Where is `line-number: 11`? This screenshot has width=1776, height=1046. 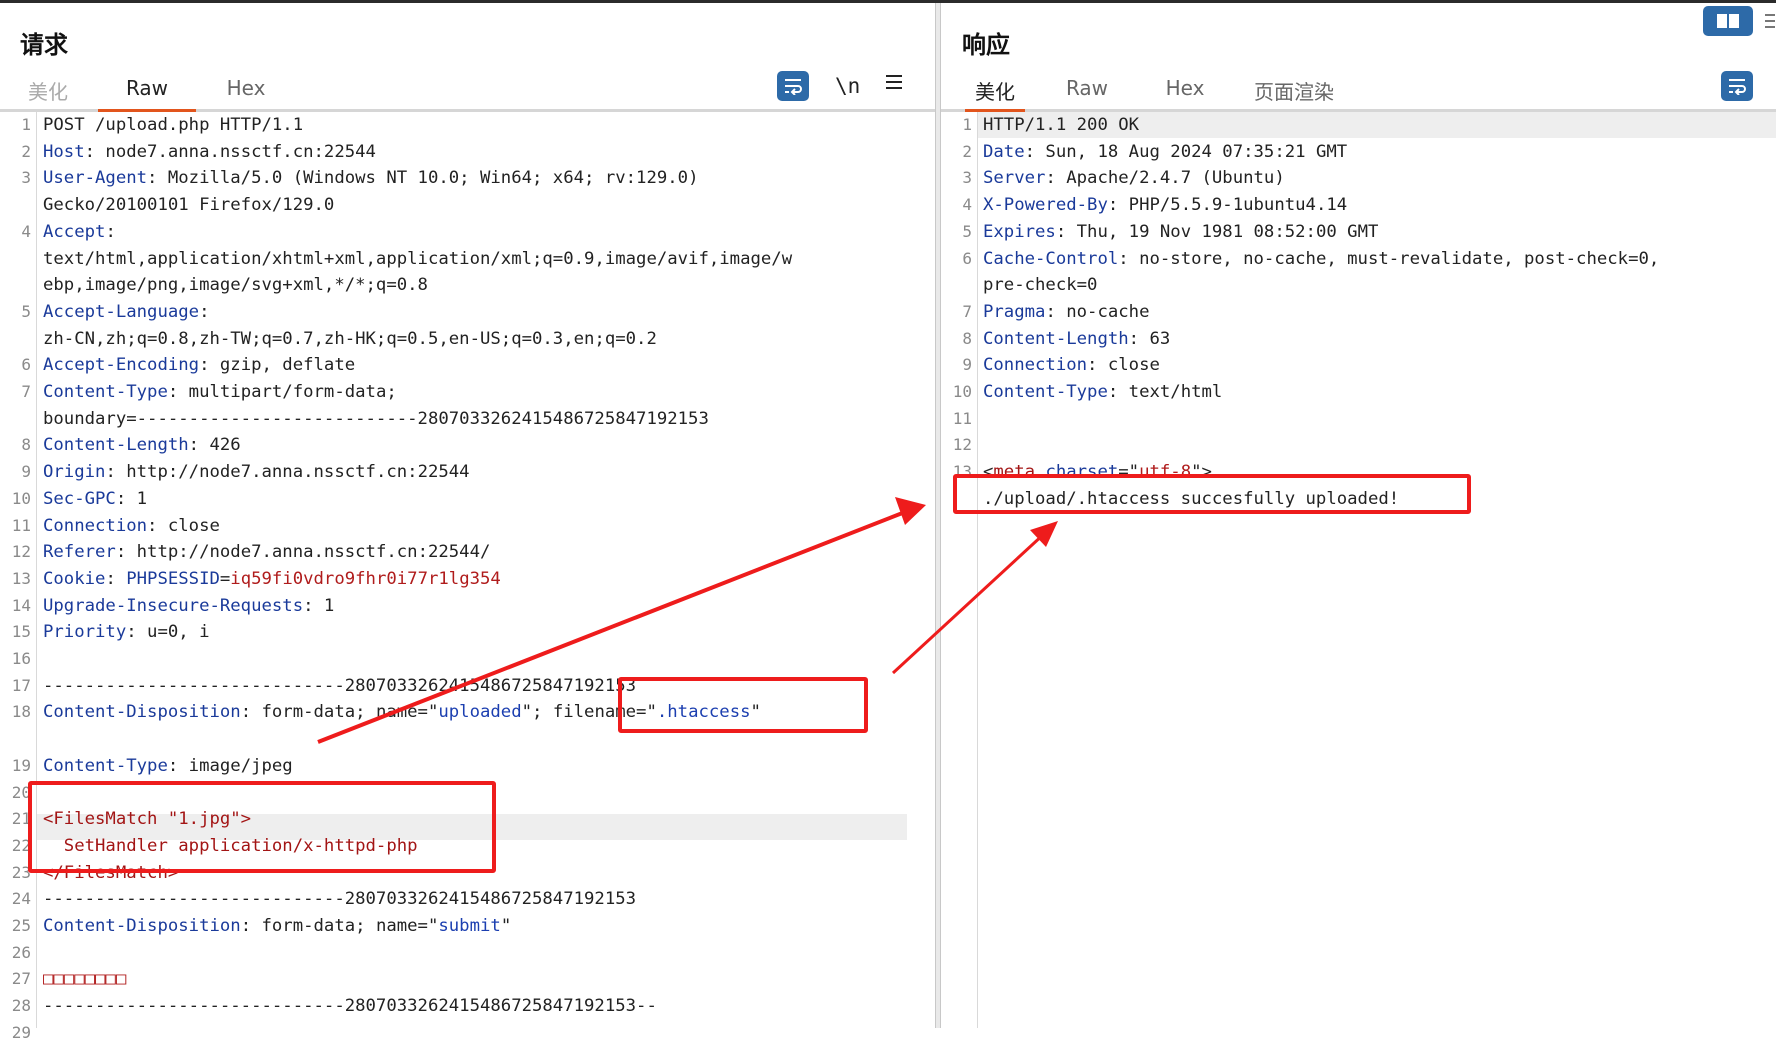 line-number: 11 is located at coordinates (21, 525).